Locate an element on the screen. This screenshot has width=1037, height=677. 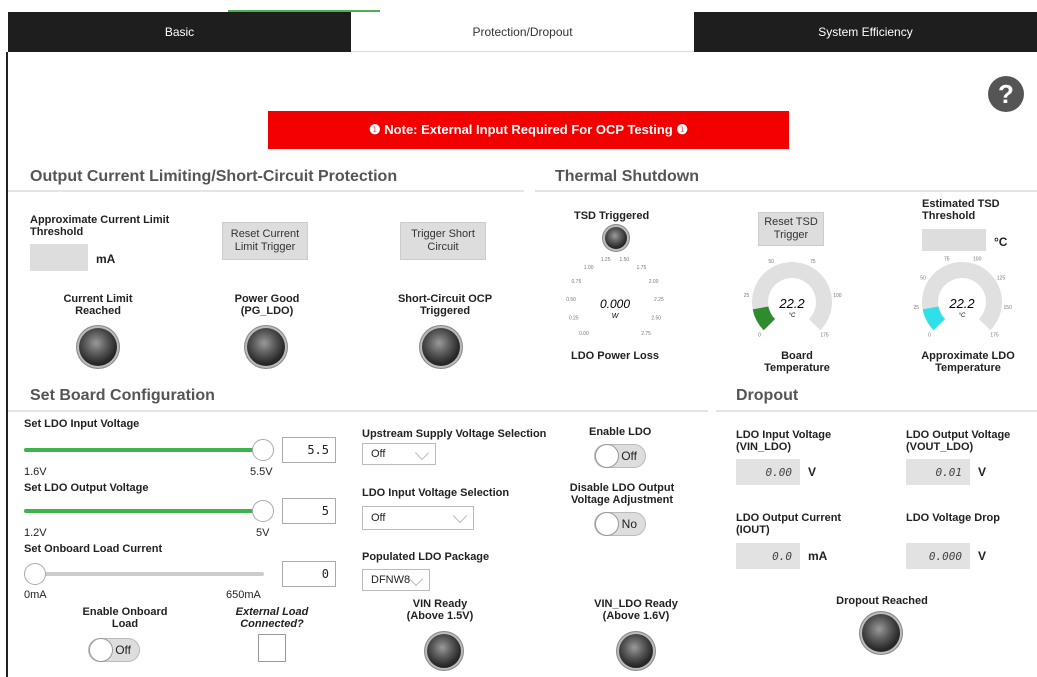
current-limit-threshold-label: Approximate Current Limit Threshold is located at coordinates (100, 226).